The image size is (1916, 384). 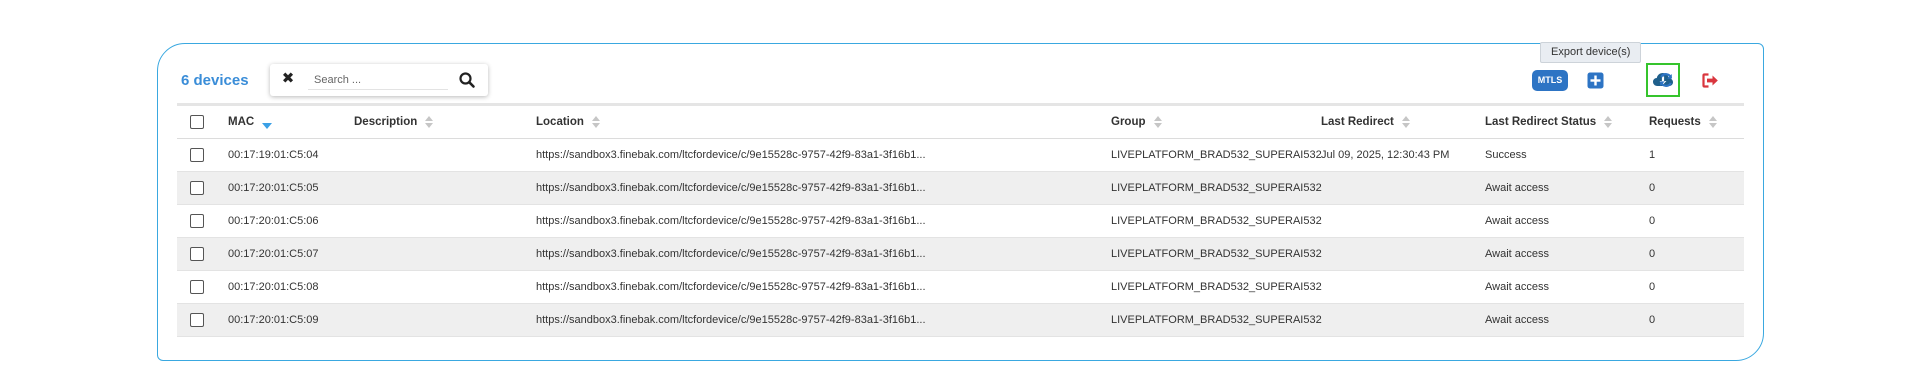 I want to click on search-icon, so click(x=467, y=80).